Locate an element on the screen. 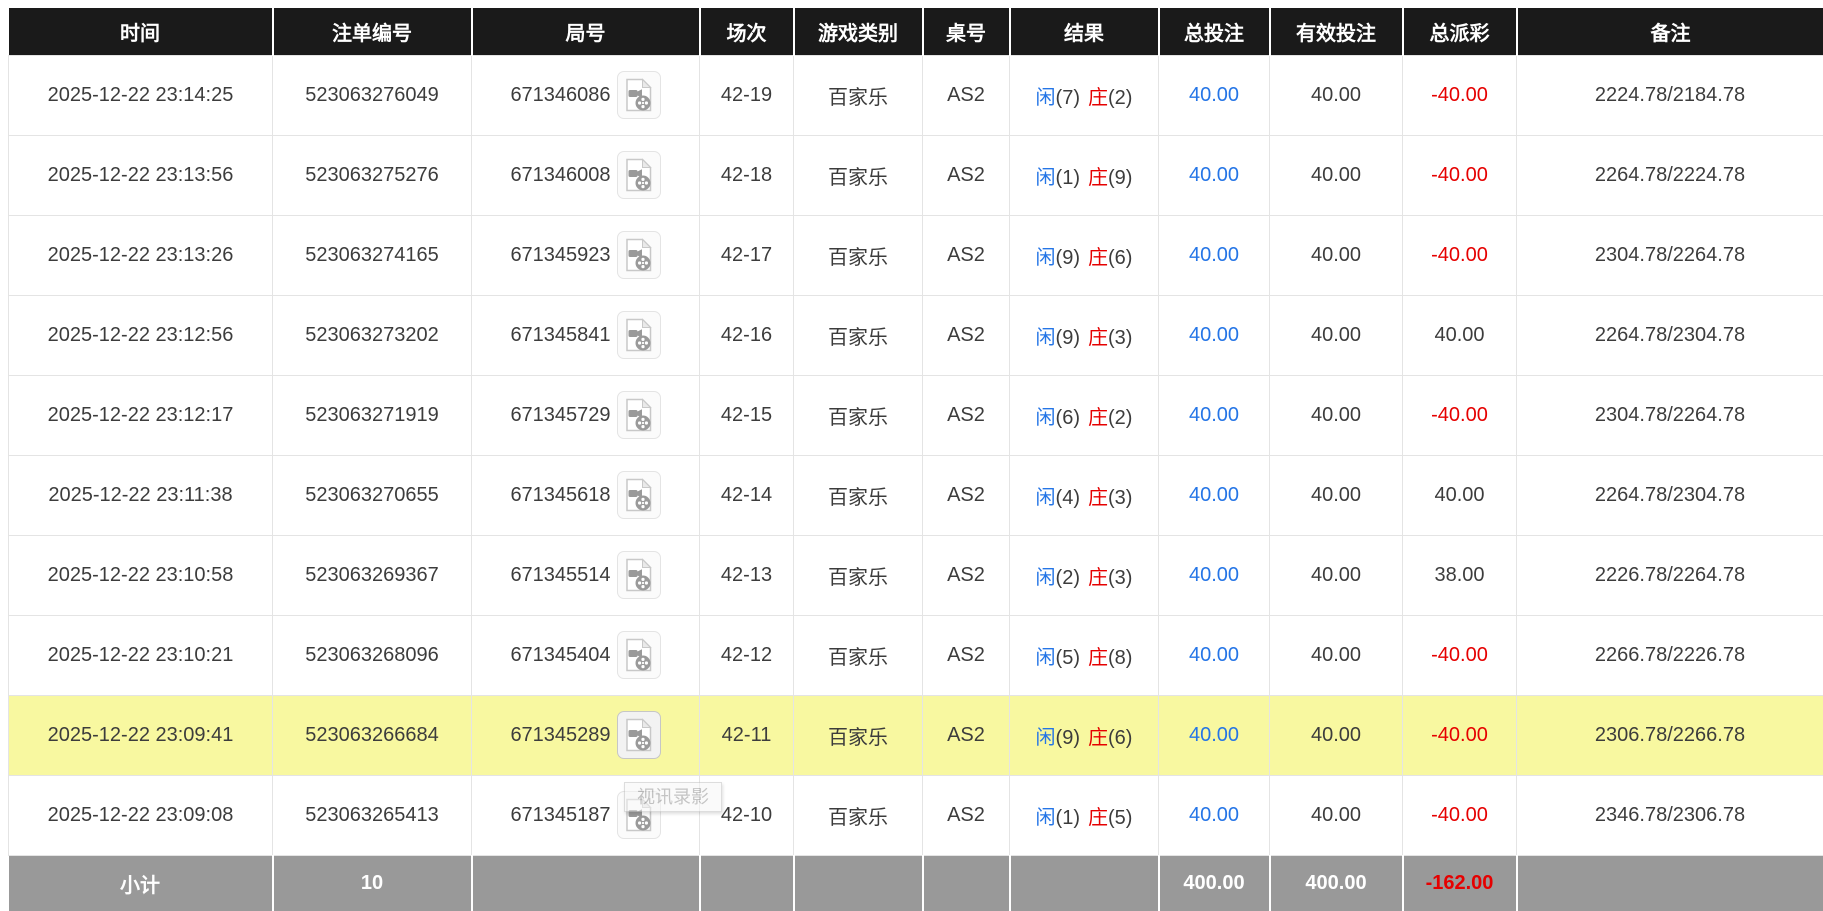 The width and height of the screenshot is (1823, 911). result-banker-value: (8) is located at coordinates (1120, 658).